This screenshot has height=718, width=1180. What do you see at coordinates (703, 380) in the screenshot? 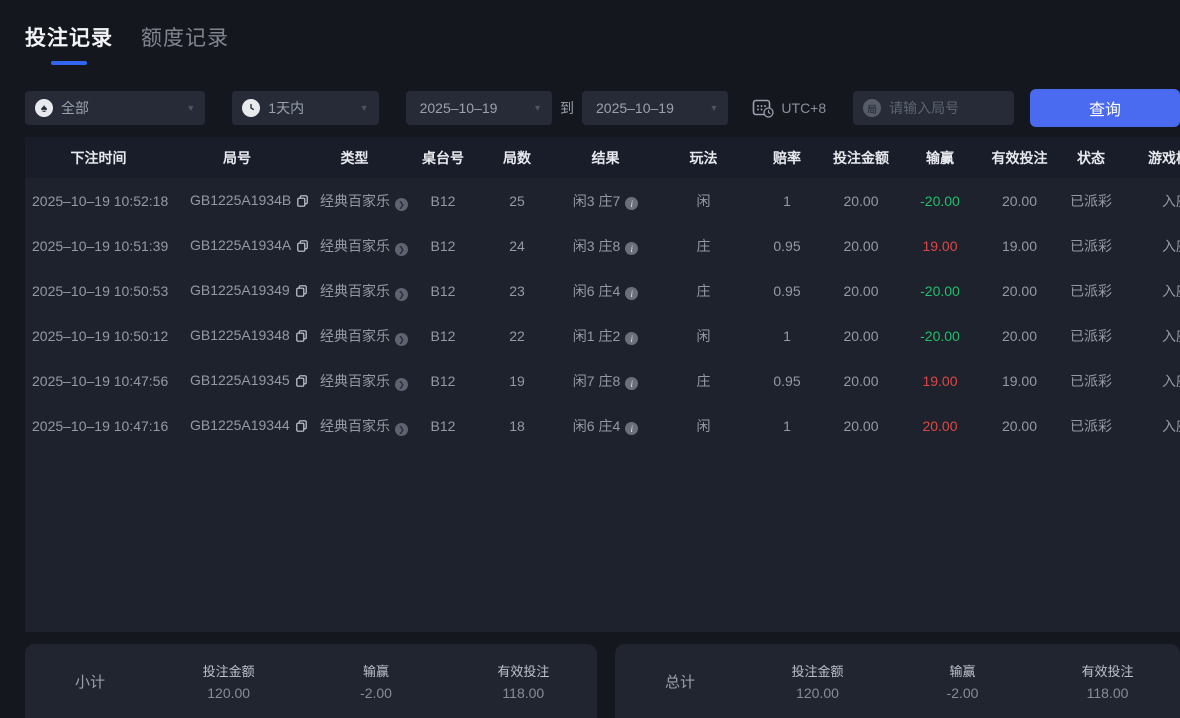
I see `cell-play-type: 庄` at bounding box center [703, 380].